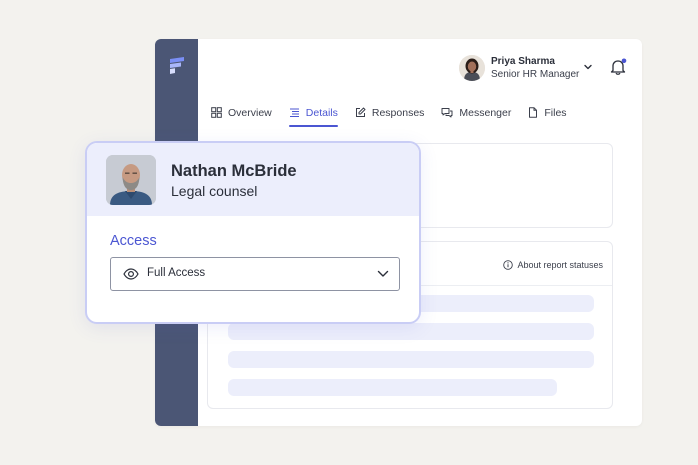  I want to click on member-avatar, so click(131, 180).